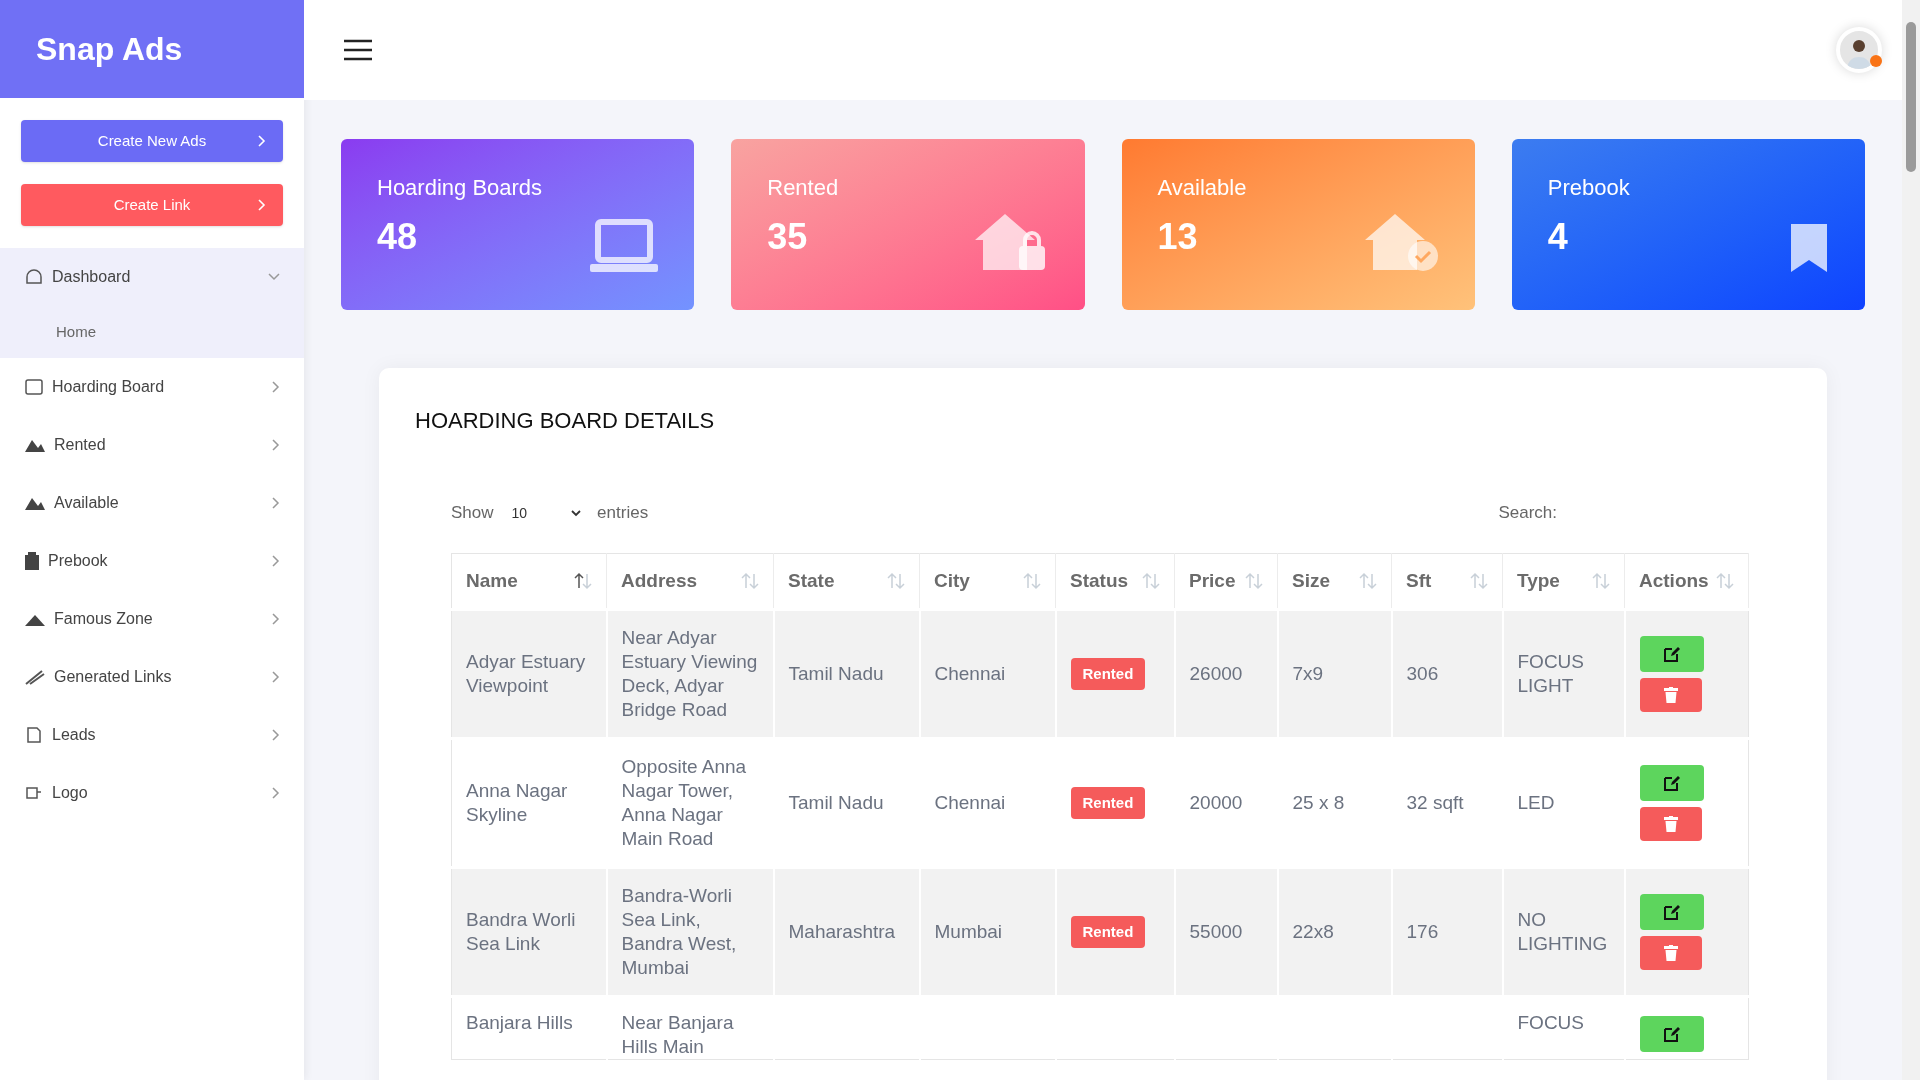  What do you see at coordinates (803, 188) in the screenshot?
I see `stat-title: Rented` at bounding box center [803, 188].